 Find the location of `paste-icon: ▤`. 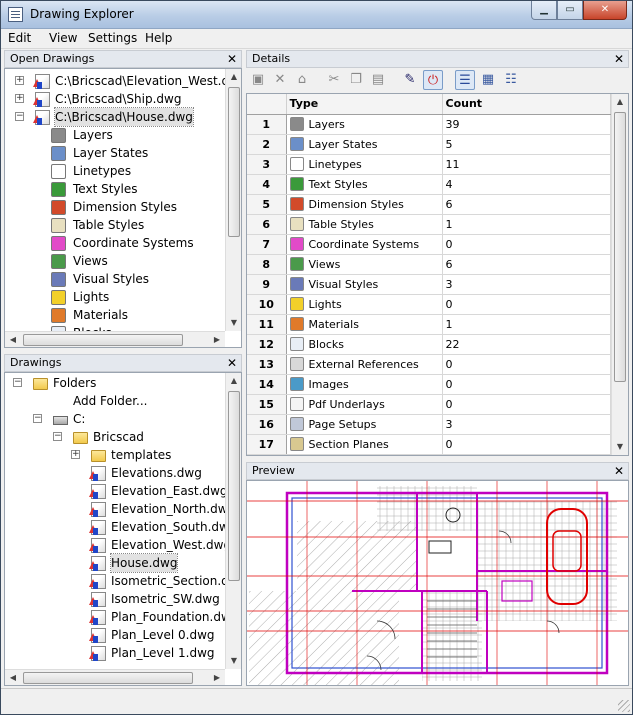

paste-icon: ▤ is located at coordinates (378, 80).